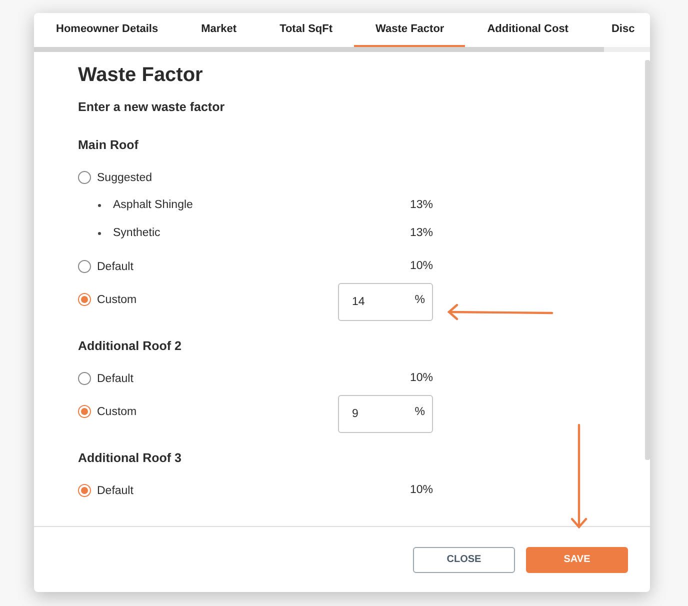  Describe the element at coordinates (152, 108) in the screenshot. I see `subtitle: Enter a new waste factor` at that location.